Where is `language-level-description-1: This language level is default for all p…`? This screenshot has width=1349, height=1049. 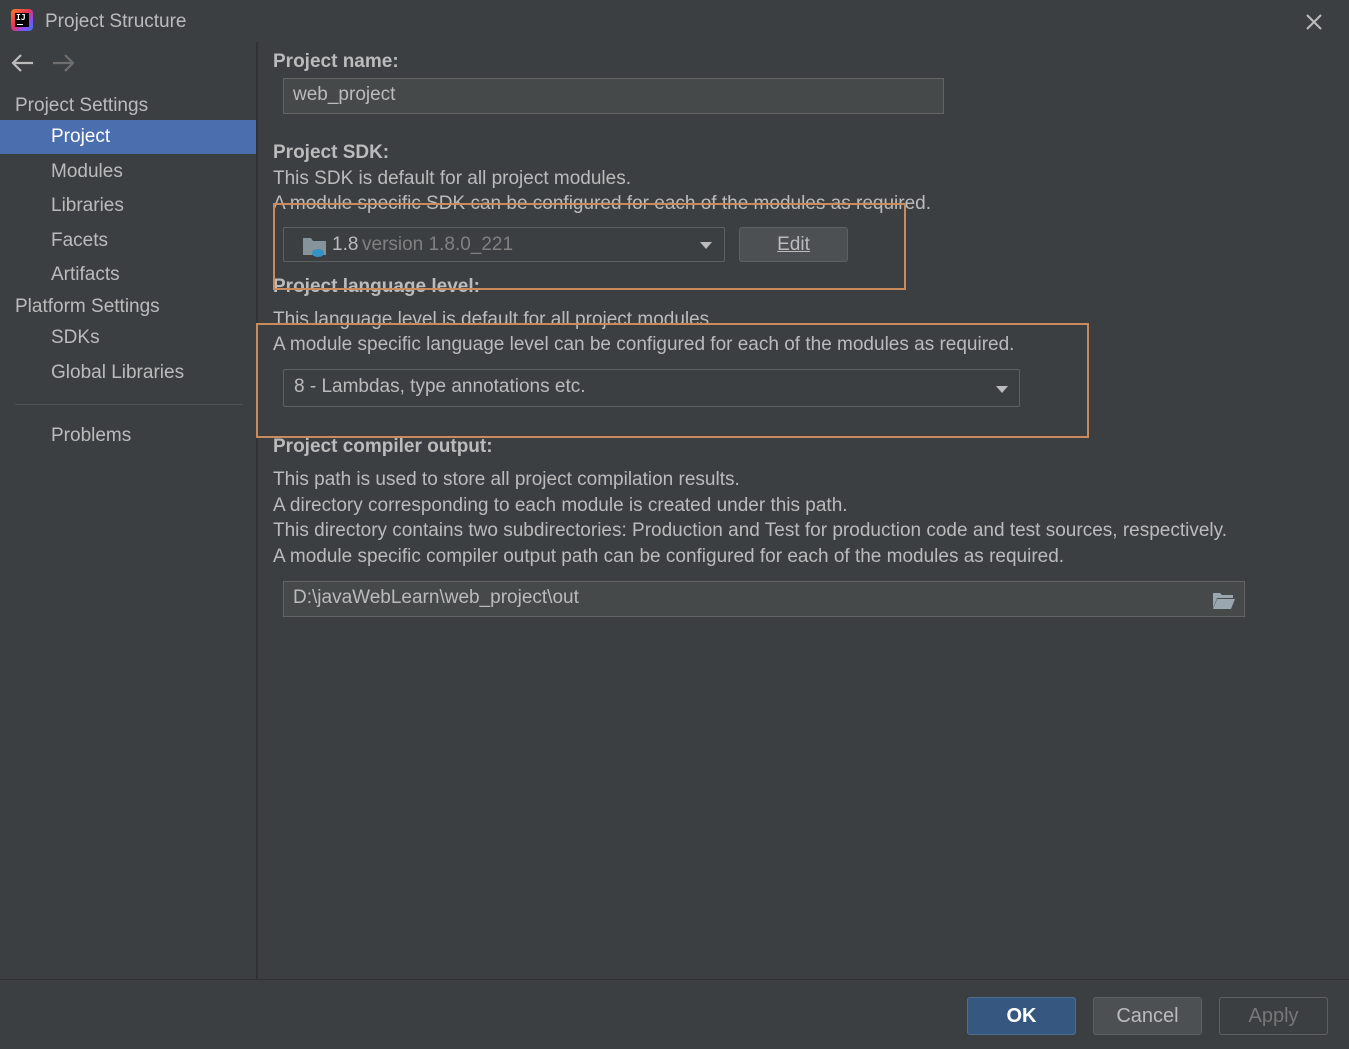 language-level-description-1: This language level is default for all p… is located at coordinates (494, 319).